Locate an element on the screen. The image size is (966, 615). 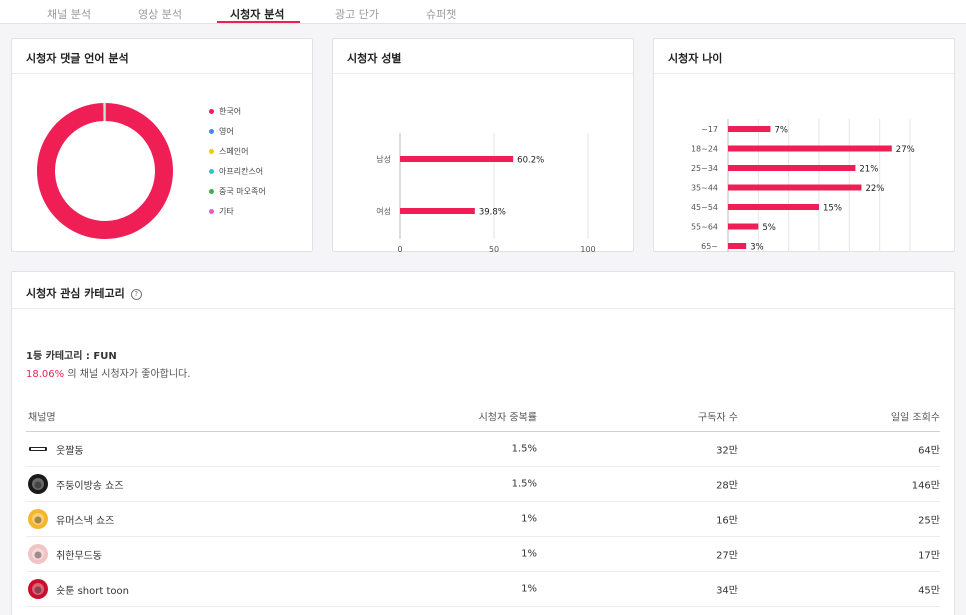
category-label: 남성 is located at coordinates (383, 159).